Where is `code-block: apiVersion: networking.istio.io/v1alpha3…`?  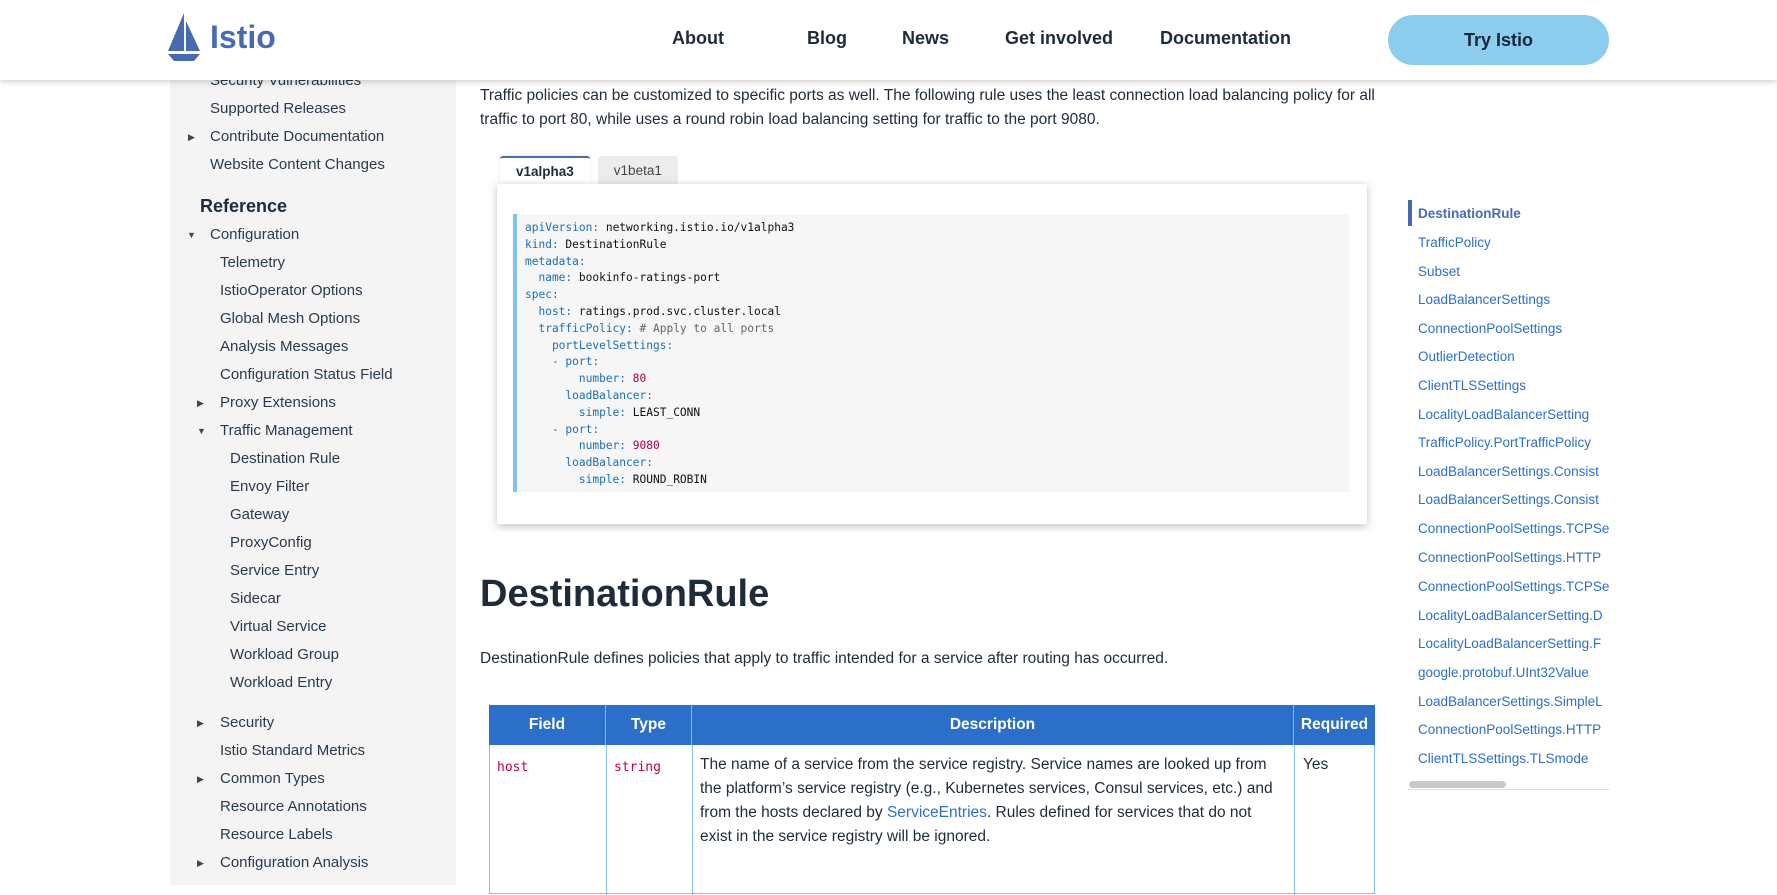 code-block: apiVersion: networking.istio.io/v1alpha3… is located at coordinates (931, 353).